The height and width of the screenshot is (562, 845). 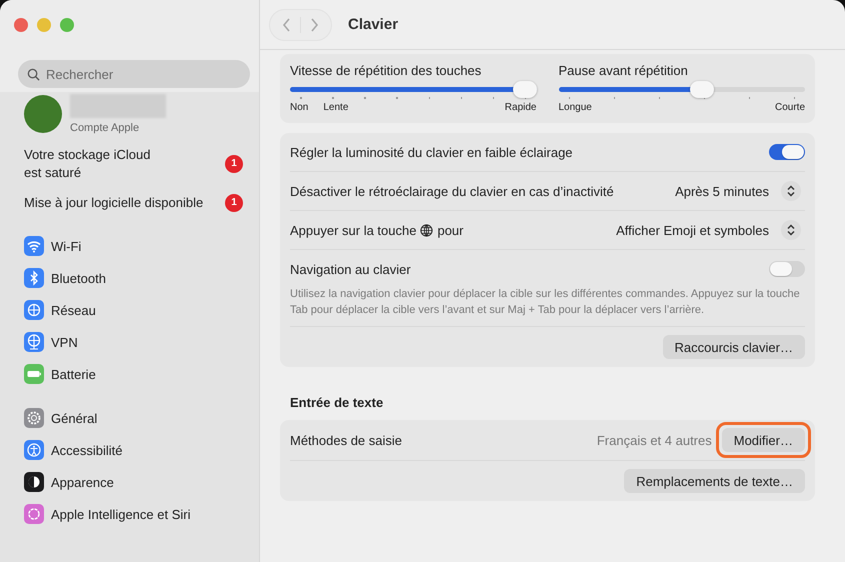 I want to click on sidebar-item: Réseau, so click(x=133, y=310).